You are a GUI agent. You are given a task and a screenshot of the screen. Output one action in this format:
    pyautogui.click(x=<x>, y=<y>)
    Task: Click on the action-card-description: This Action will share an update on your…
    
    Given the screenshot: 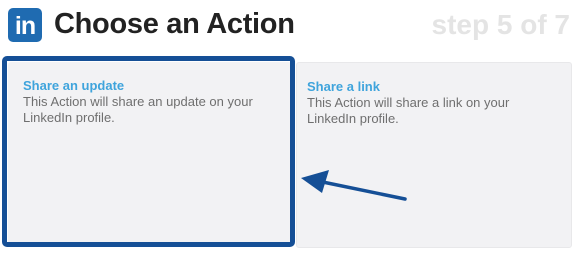 What is the action you would take?
    pyautogui.click(x=138, y=109)
    